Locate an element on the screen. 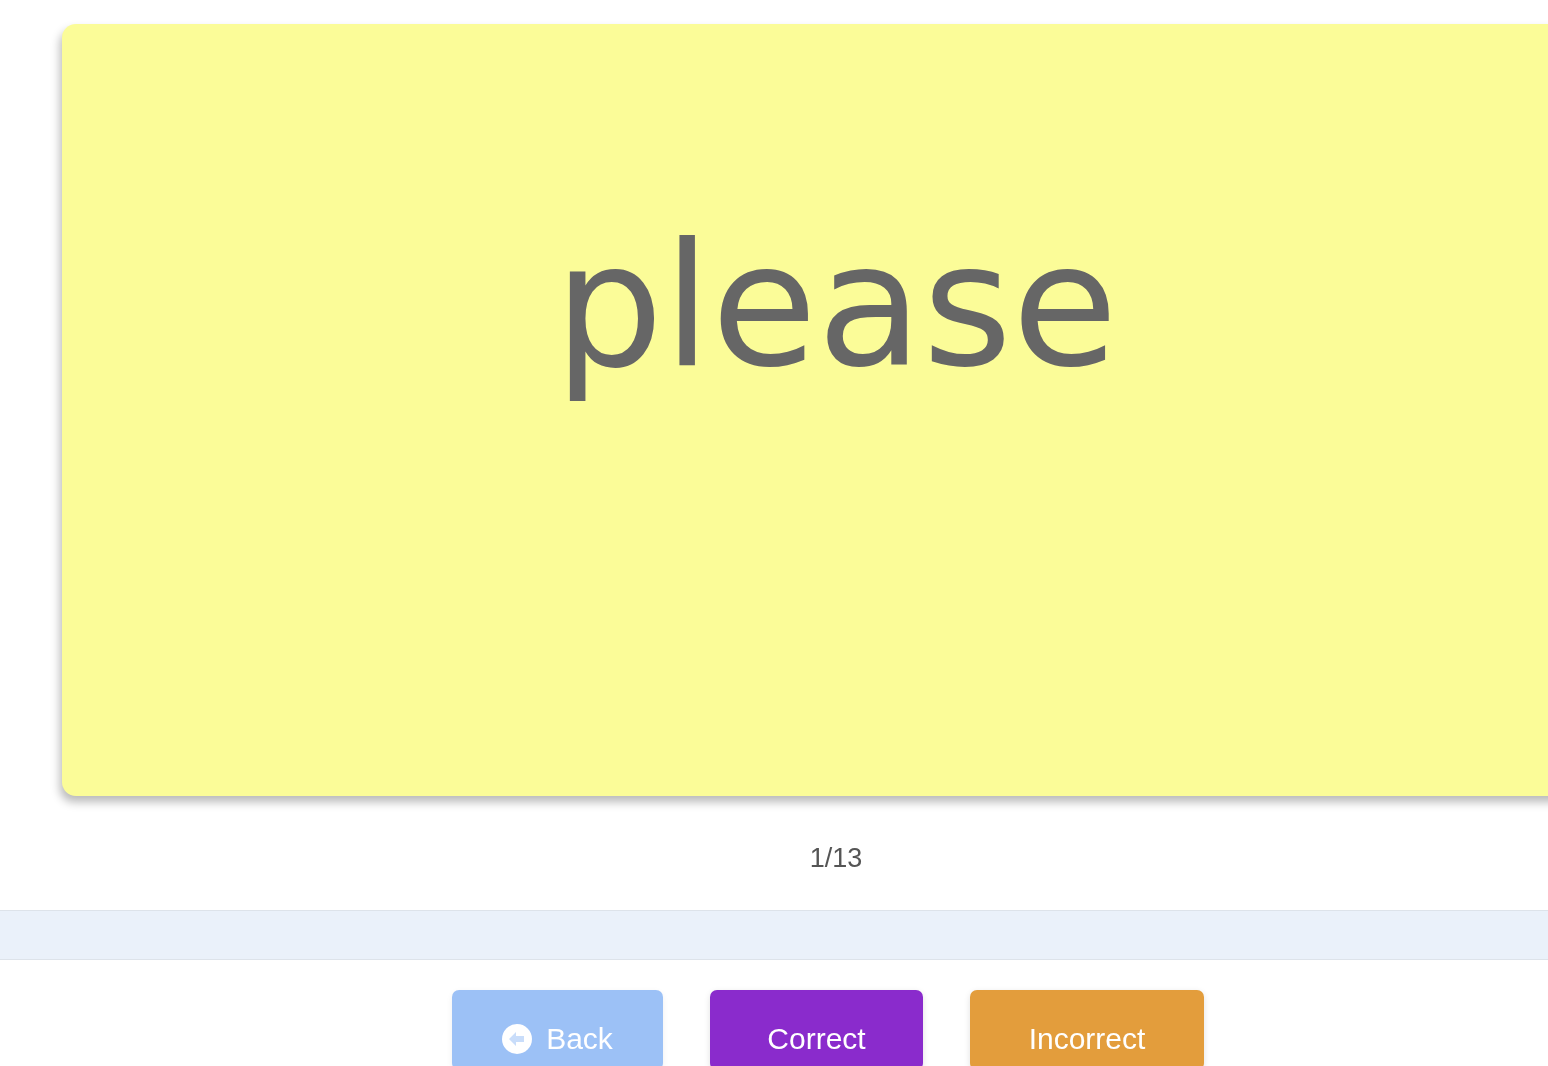 The width and height of the screenshot is (1548, 1066). card-word: please is located at coordinates (836, 306).